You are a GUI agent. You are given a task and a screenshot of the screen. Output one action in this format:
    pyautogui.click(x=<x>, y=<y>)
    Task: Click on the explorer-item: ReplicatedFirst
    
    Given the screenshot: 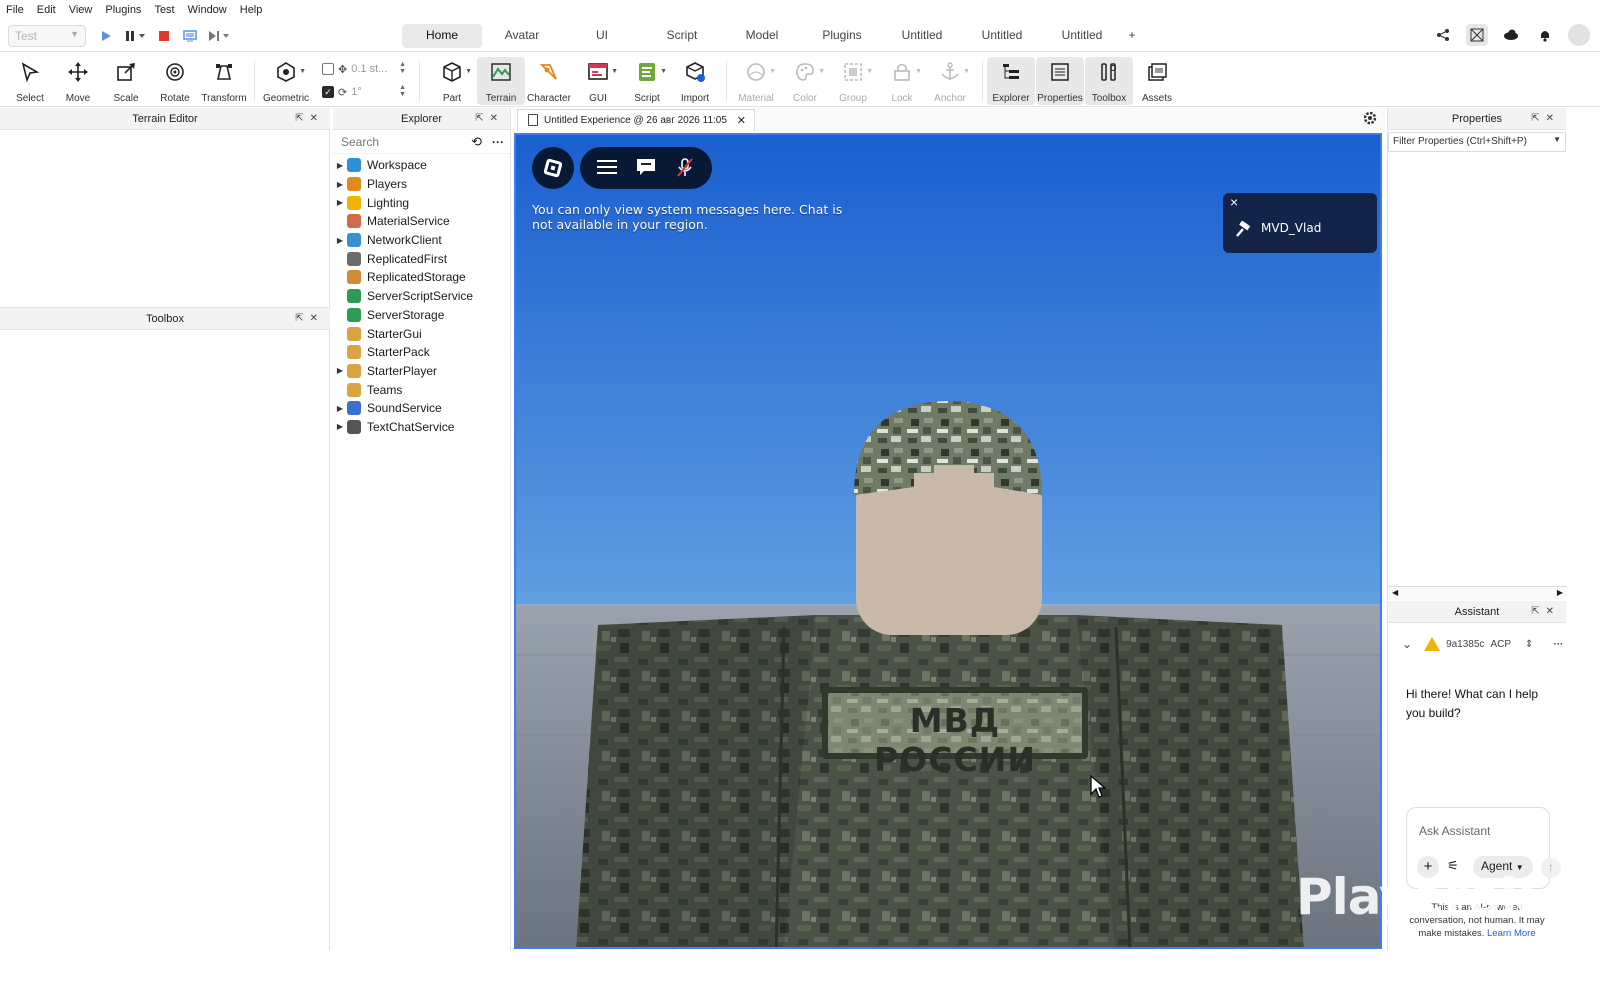 What is the action you would take?
    pyautogui.click(x=421, y=258)
    